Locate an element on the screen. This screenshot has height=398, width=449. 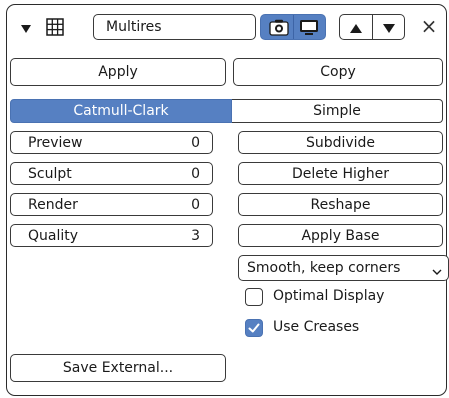
optimal-display-checkbox is located at coordinates (254, 297).